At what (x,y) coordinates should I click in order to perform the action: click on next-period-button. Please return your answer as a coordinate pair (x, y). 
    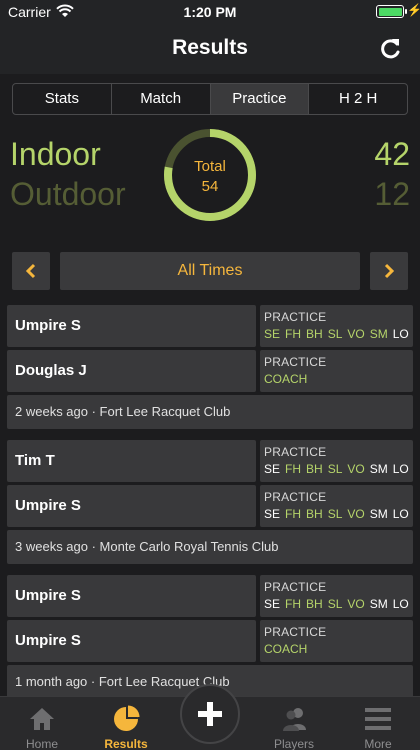
    Looking at the image, I should click on (389, 271).